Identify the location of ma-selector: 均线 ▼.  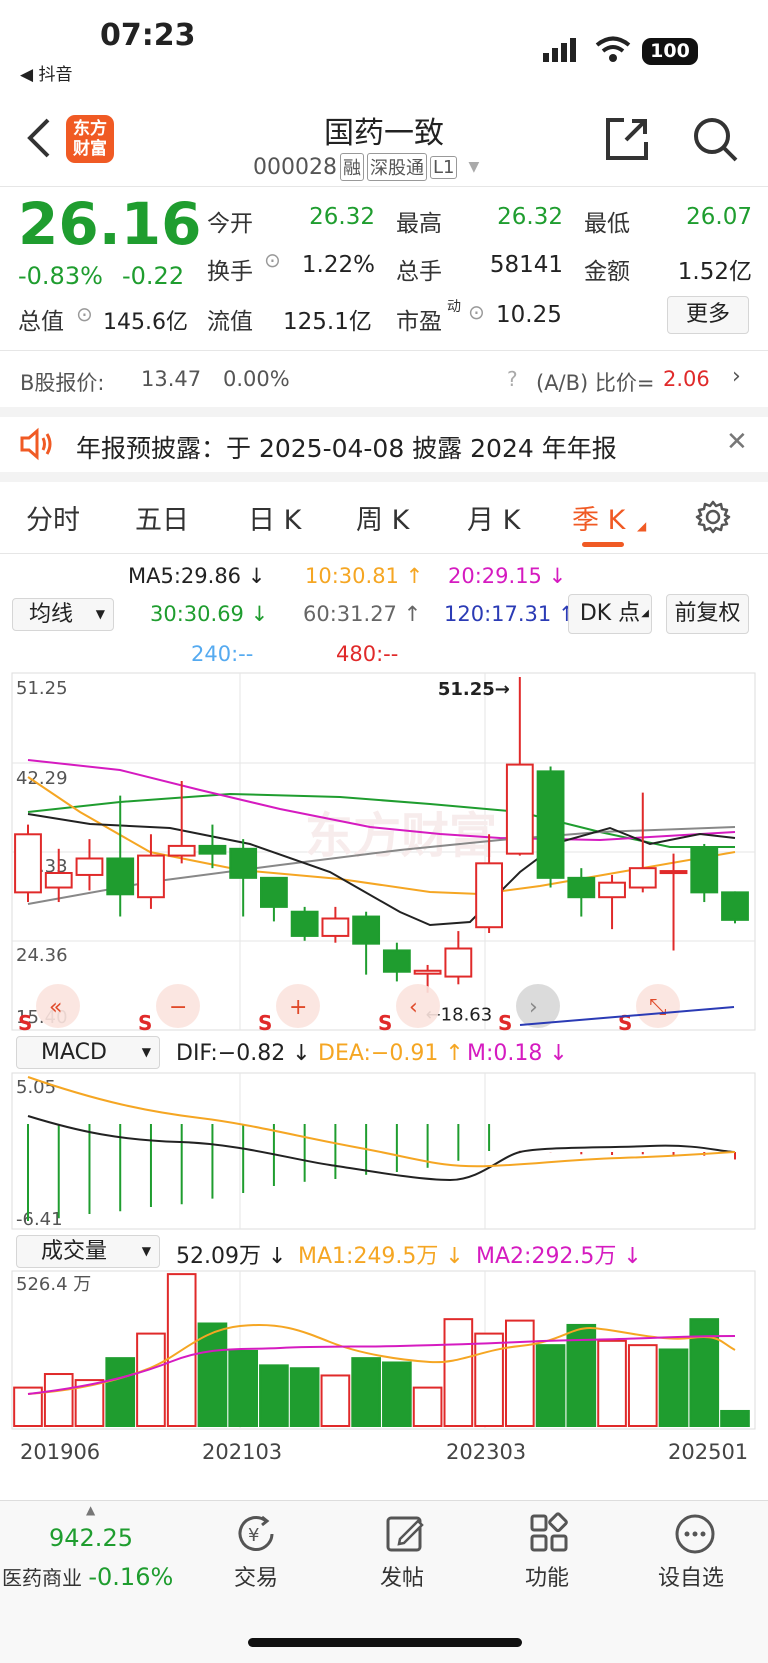
(63, 614).